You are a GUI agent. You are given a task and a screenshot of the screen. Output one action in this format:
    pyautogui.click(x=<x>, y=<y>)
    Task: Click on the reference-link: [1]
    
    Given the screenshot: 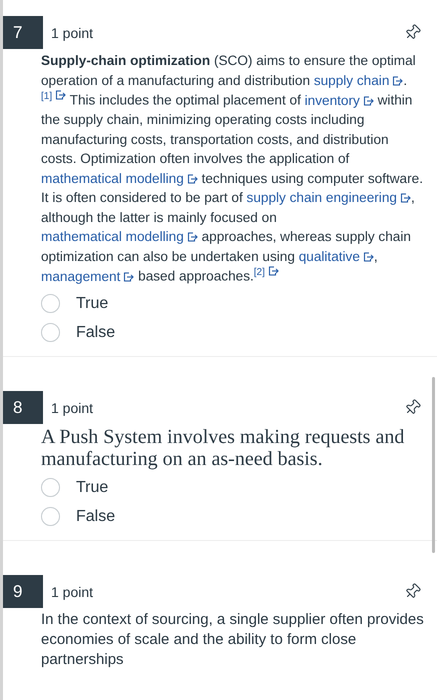 What is the action you would take?
    pyautogui.click(x=53, y=96)
    